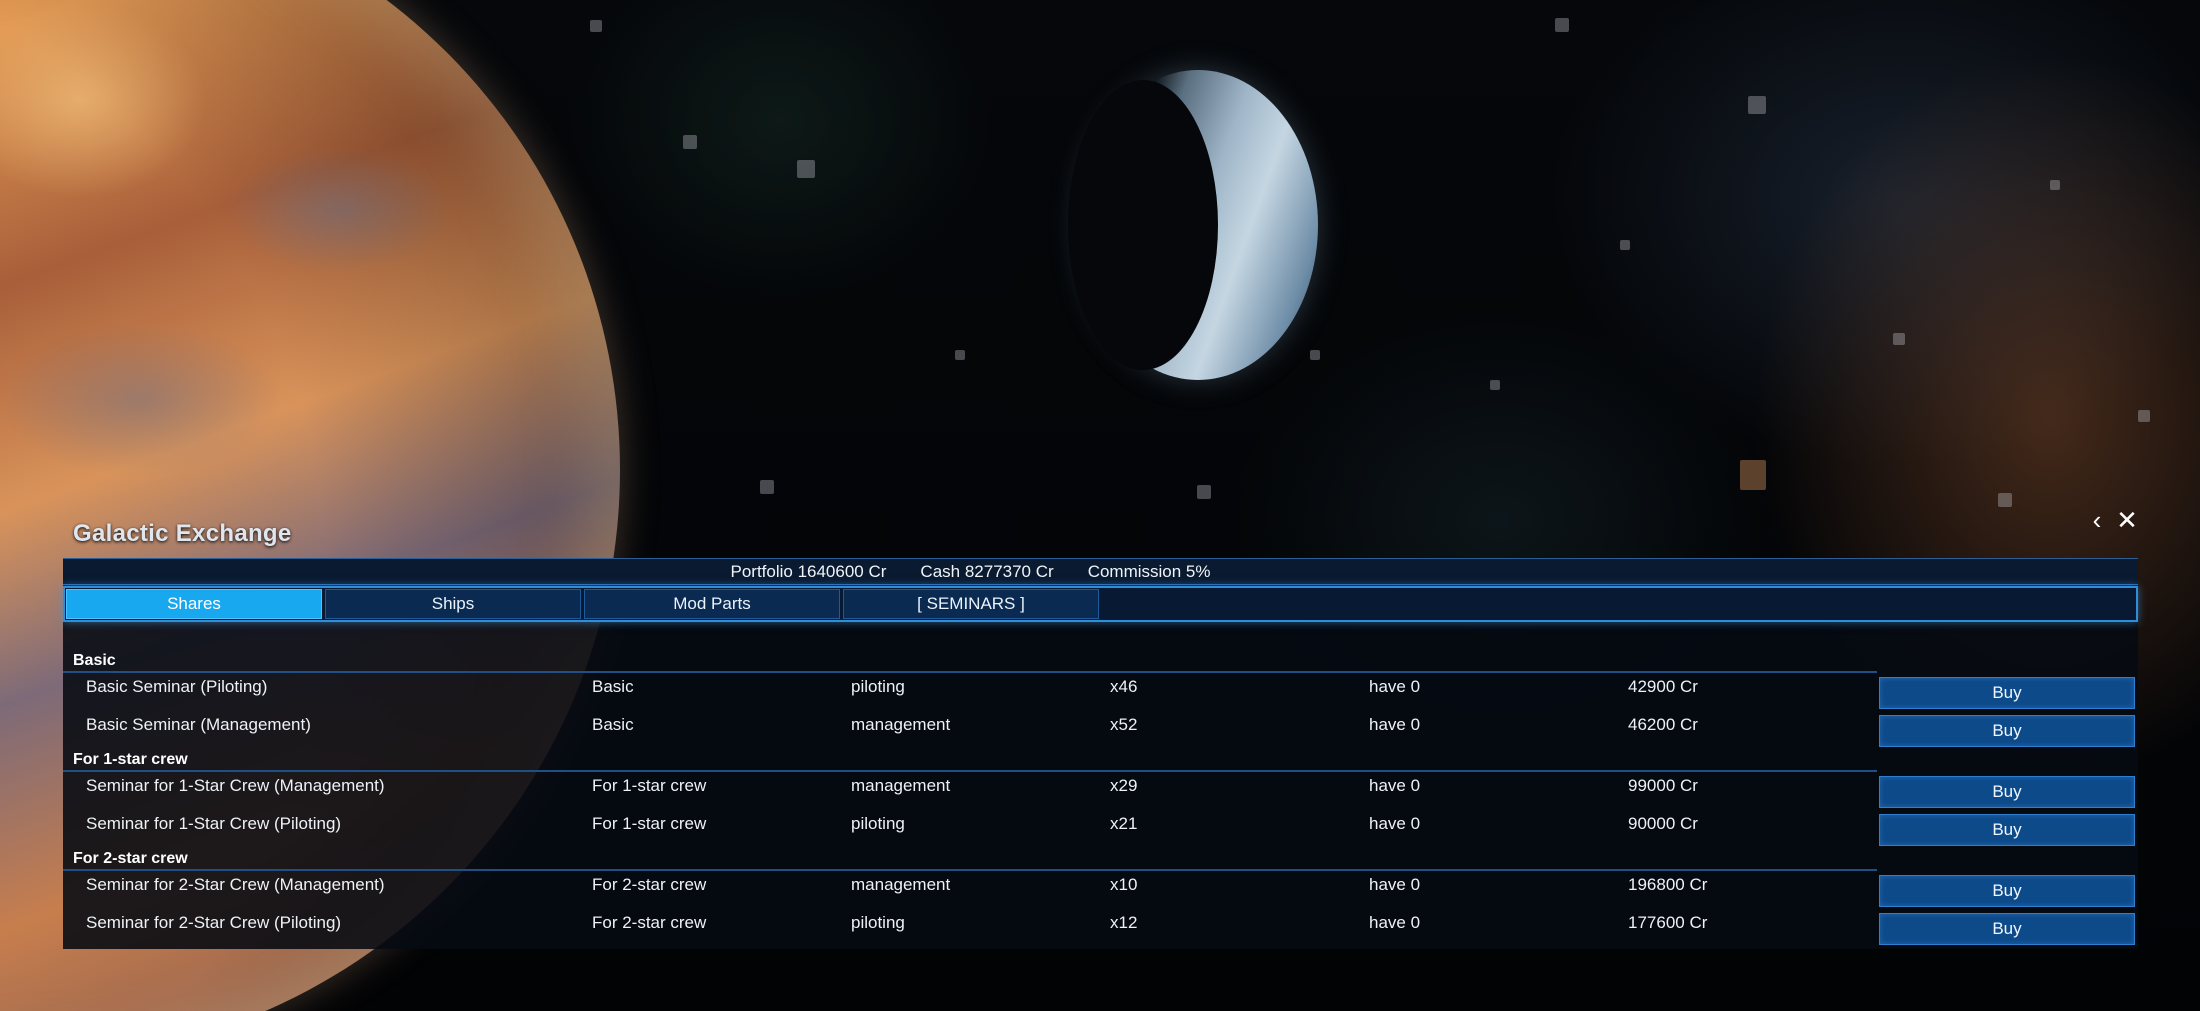 This screenshot has width=2200, height=1011. What do you see at coordinates (1149, 571) in the screenshot?
I see `commission-value: Commission 5%` at bounding box center [1149, 571].